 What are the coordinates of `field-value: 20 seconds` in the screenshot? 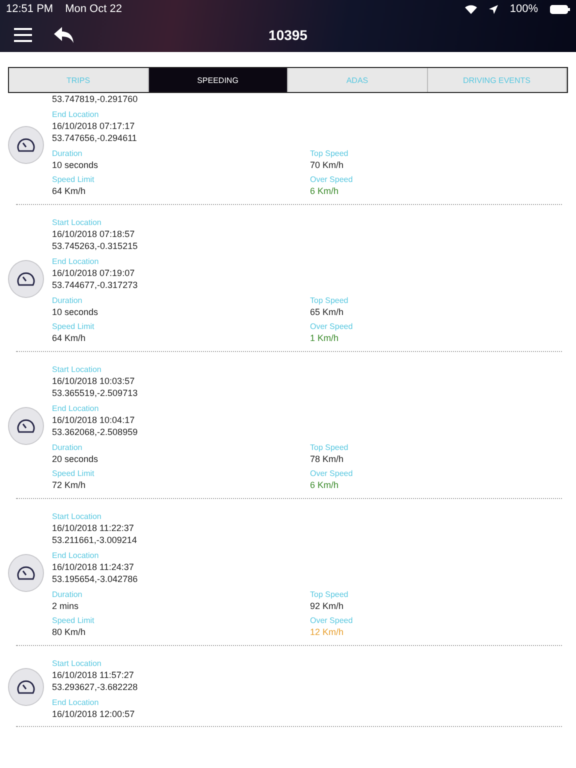 It's located at (76, 458).